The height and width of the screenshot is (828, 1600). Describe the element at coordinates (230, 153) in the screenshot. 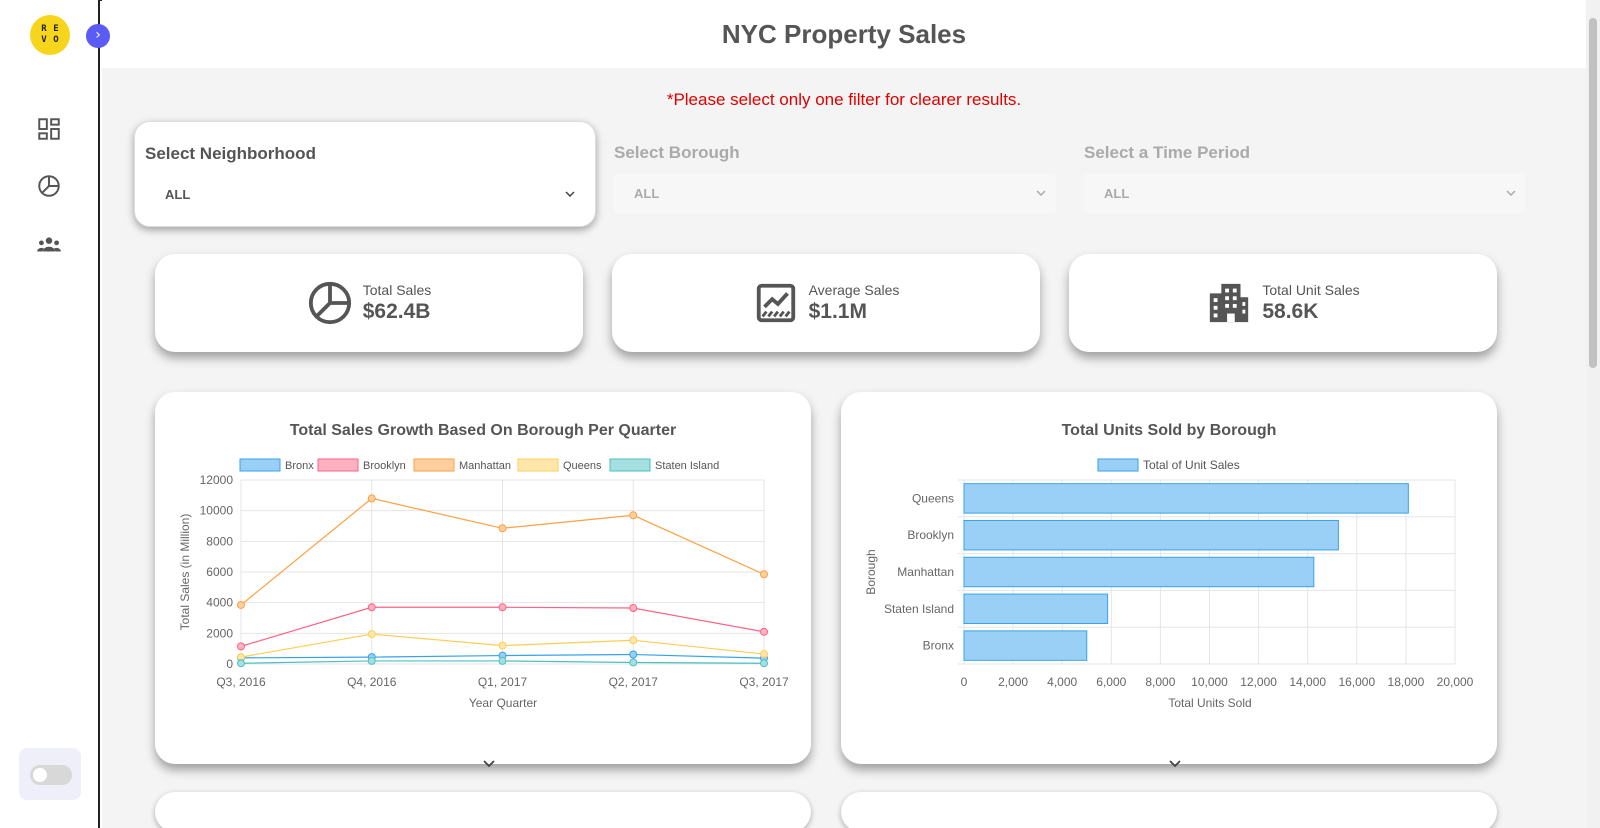

I see `filter-label: Select Neighborhood` at that location.